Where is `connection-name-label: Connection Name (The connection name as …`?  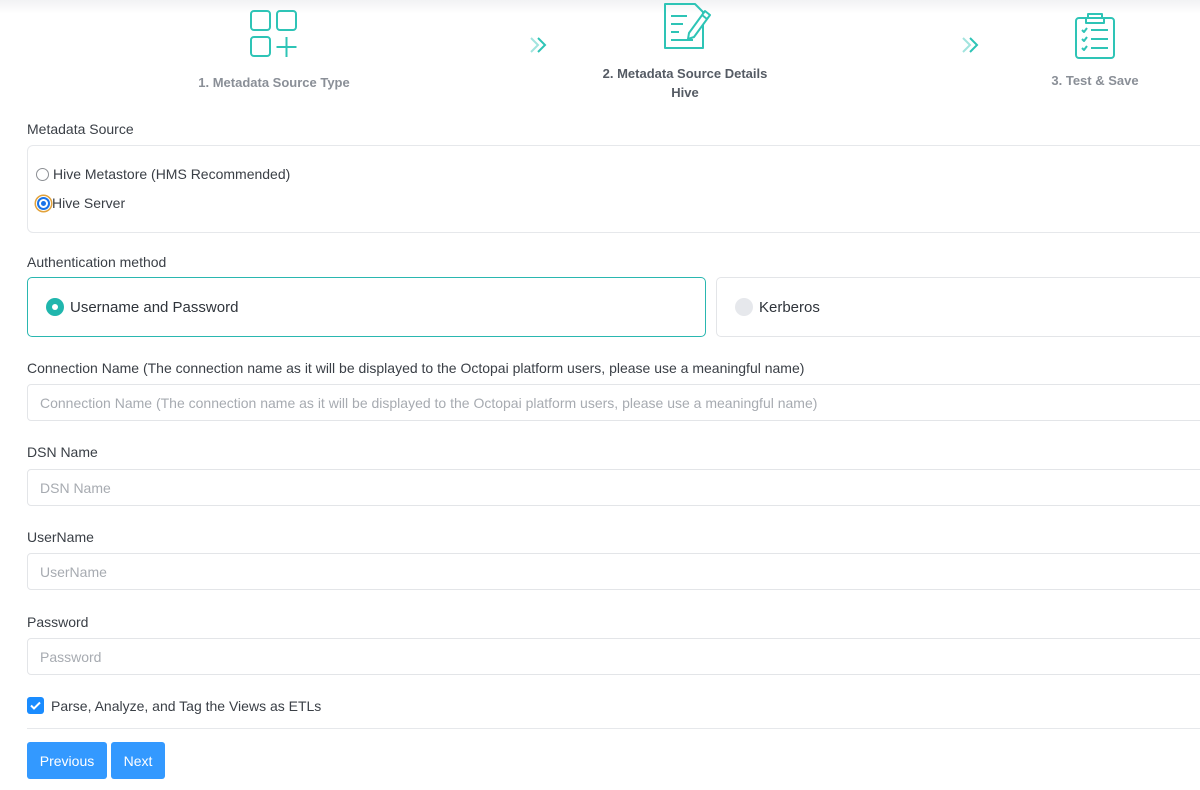
connection-name-label: Connection Name (The connection name as … is located at coordinates (416, 368).